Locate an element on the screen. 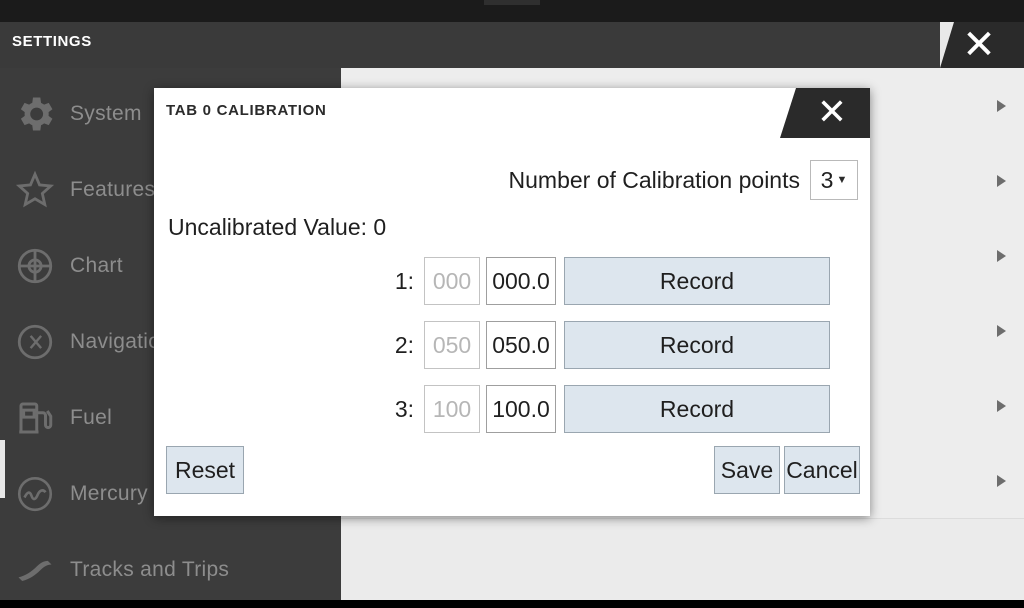  cancel-button: Cancel is located at coordinates (822, 470).